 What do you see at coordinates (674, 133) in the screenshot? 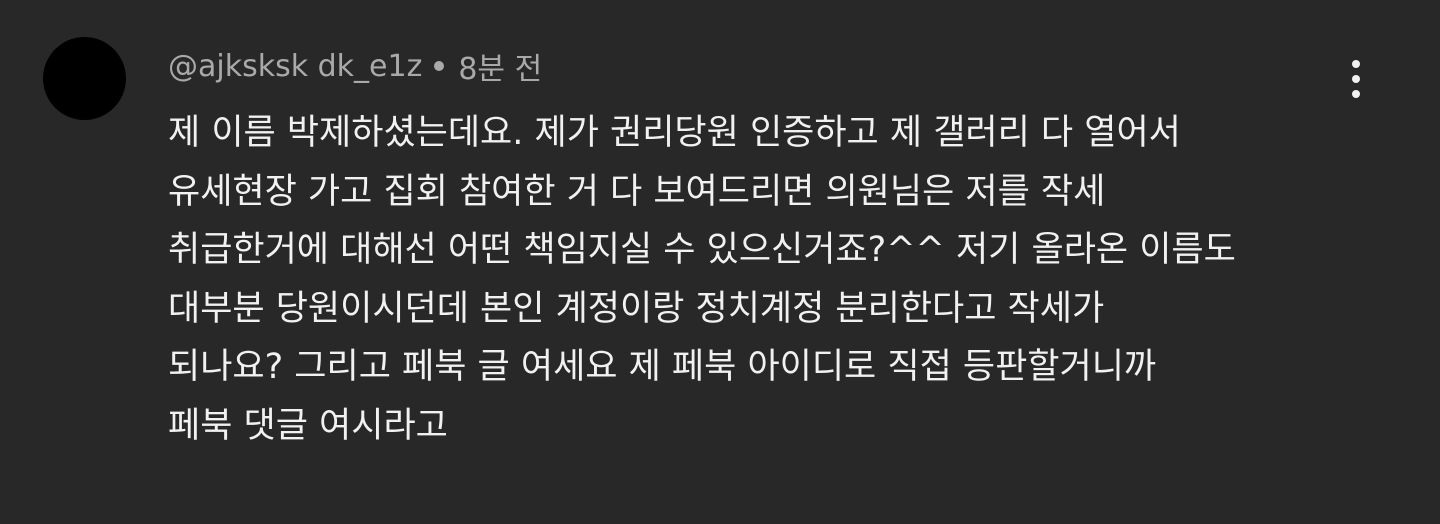
I see `comment-line: 제 이름 박제하셨는데요. 제가 권리당원 인증하고 제 갤러리 다 열어서` at bounding box center [674, 133].